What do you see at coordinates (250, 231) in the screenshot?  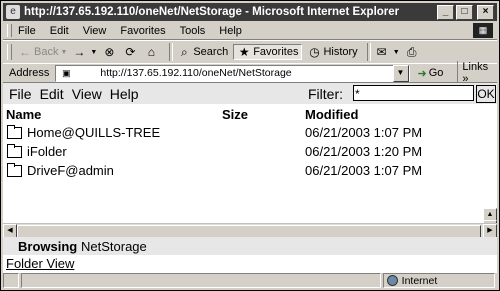 I see `horizontal-scrollbar: ◀ ▶` at bounding box center [250, 231].